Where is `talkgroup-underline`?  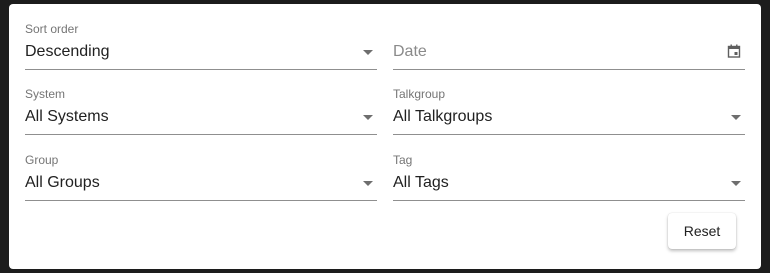
talkgroup-underline is located at coordinates (569, 134).